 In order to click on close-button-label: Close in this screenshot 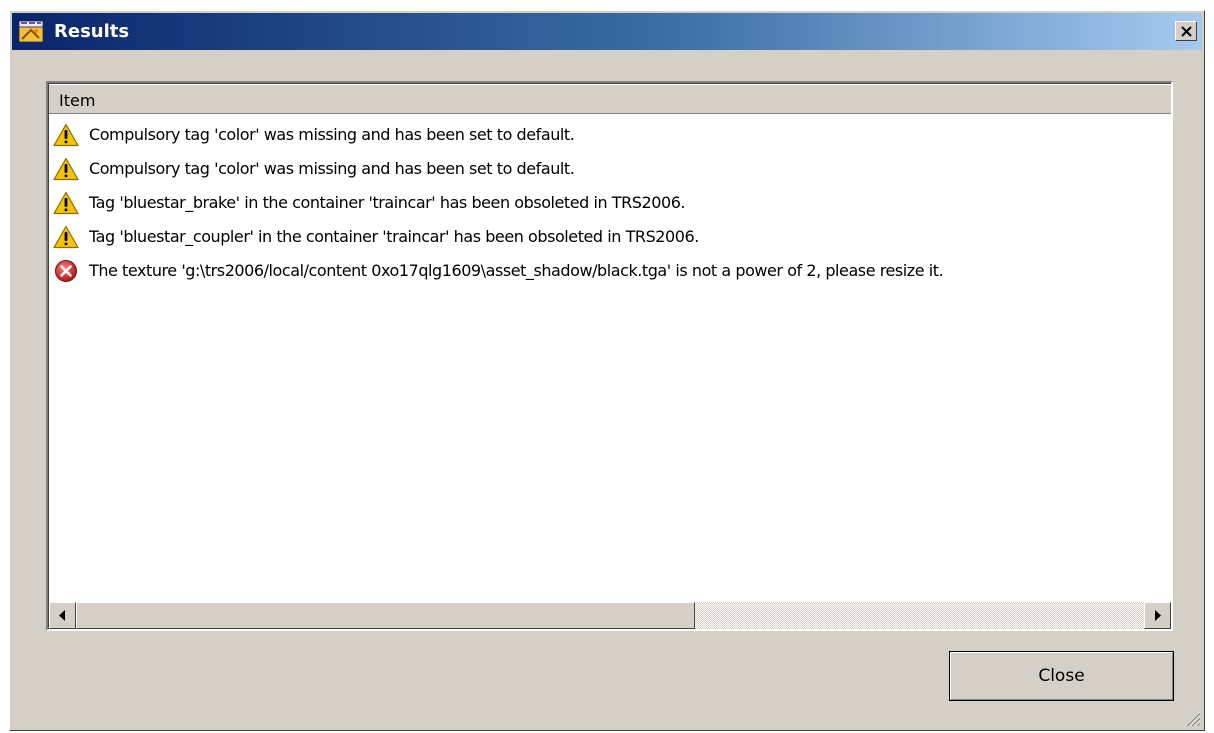, I will do `click(1061, 676)`.